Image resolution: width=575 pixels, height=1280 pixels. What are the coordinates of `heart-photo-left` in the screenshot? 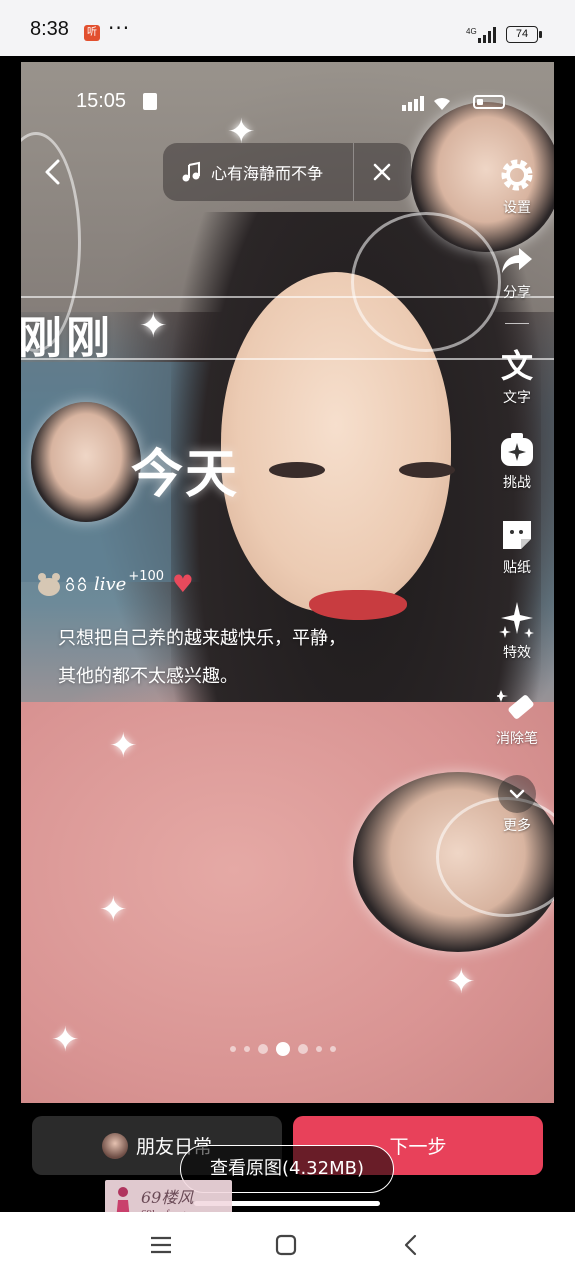 It's located at (86, 462).